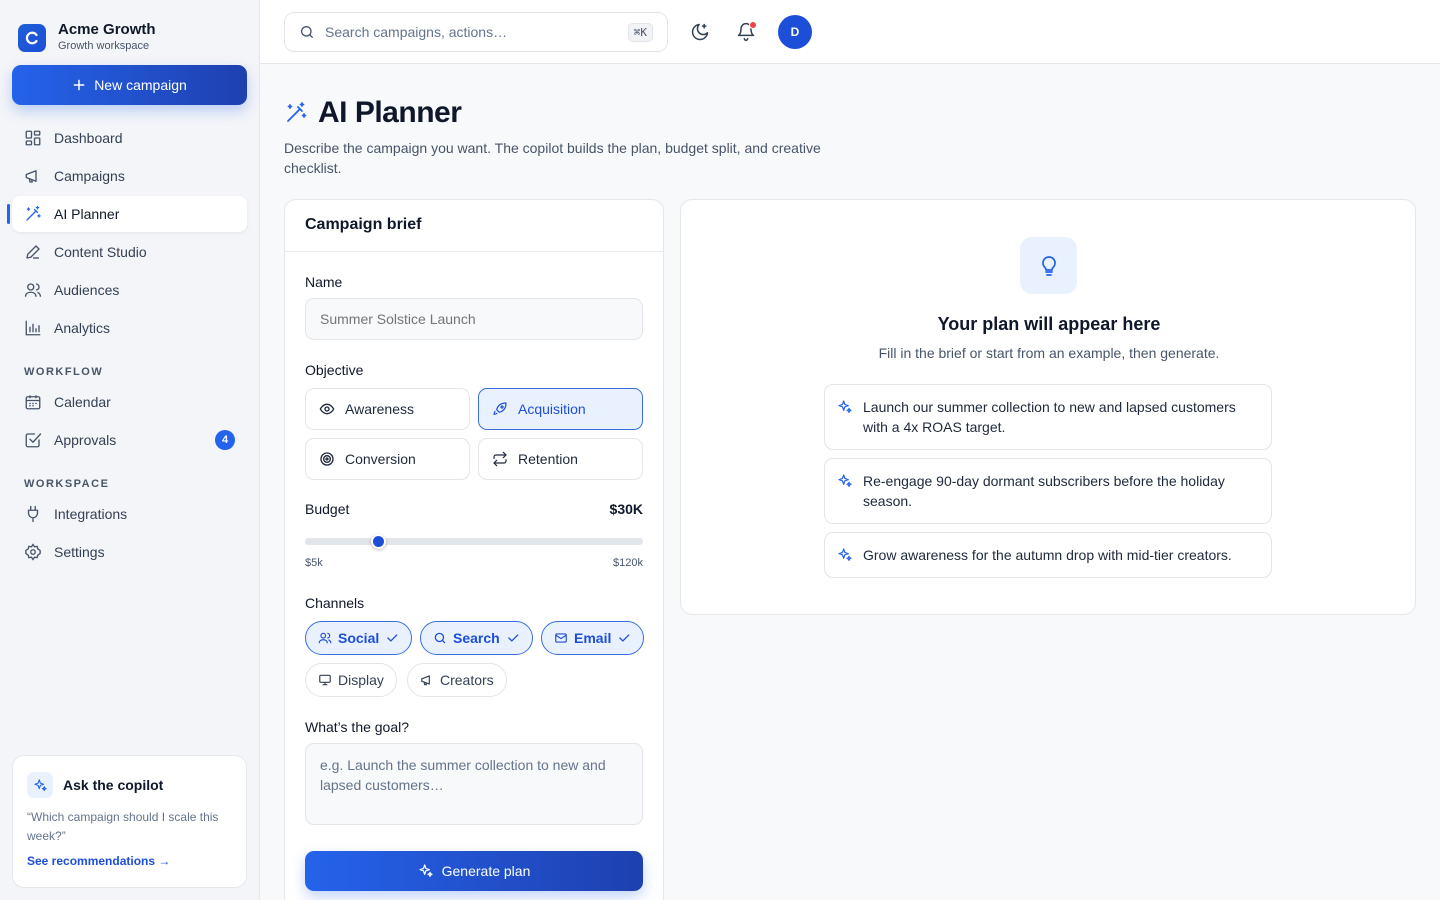 The width and height of the screenshot is (1440, 900). Describe the element at coordinates (107, 29) in the screenshot. I see `brand-name: Acme Growth` at that location.